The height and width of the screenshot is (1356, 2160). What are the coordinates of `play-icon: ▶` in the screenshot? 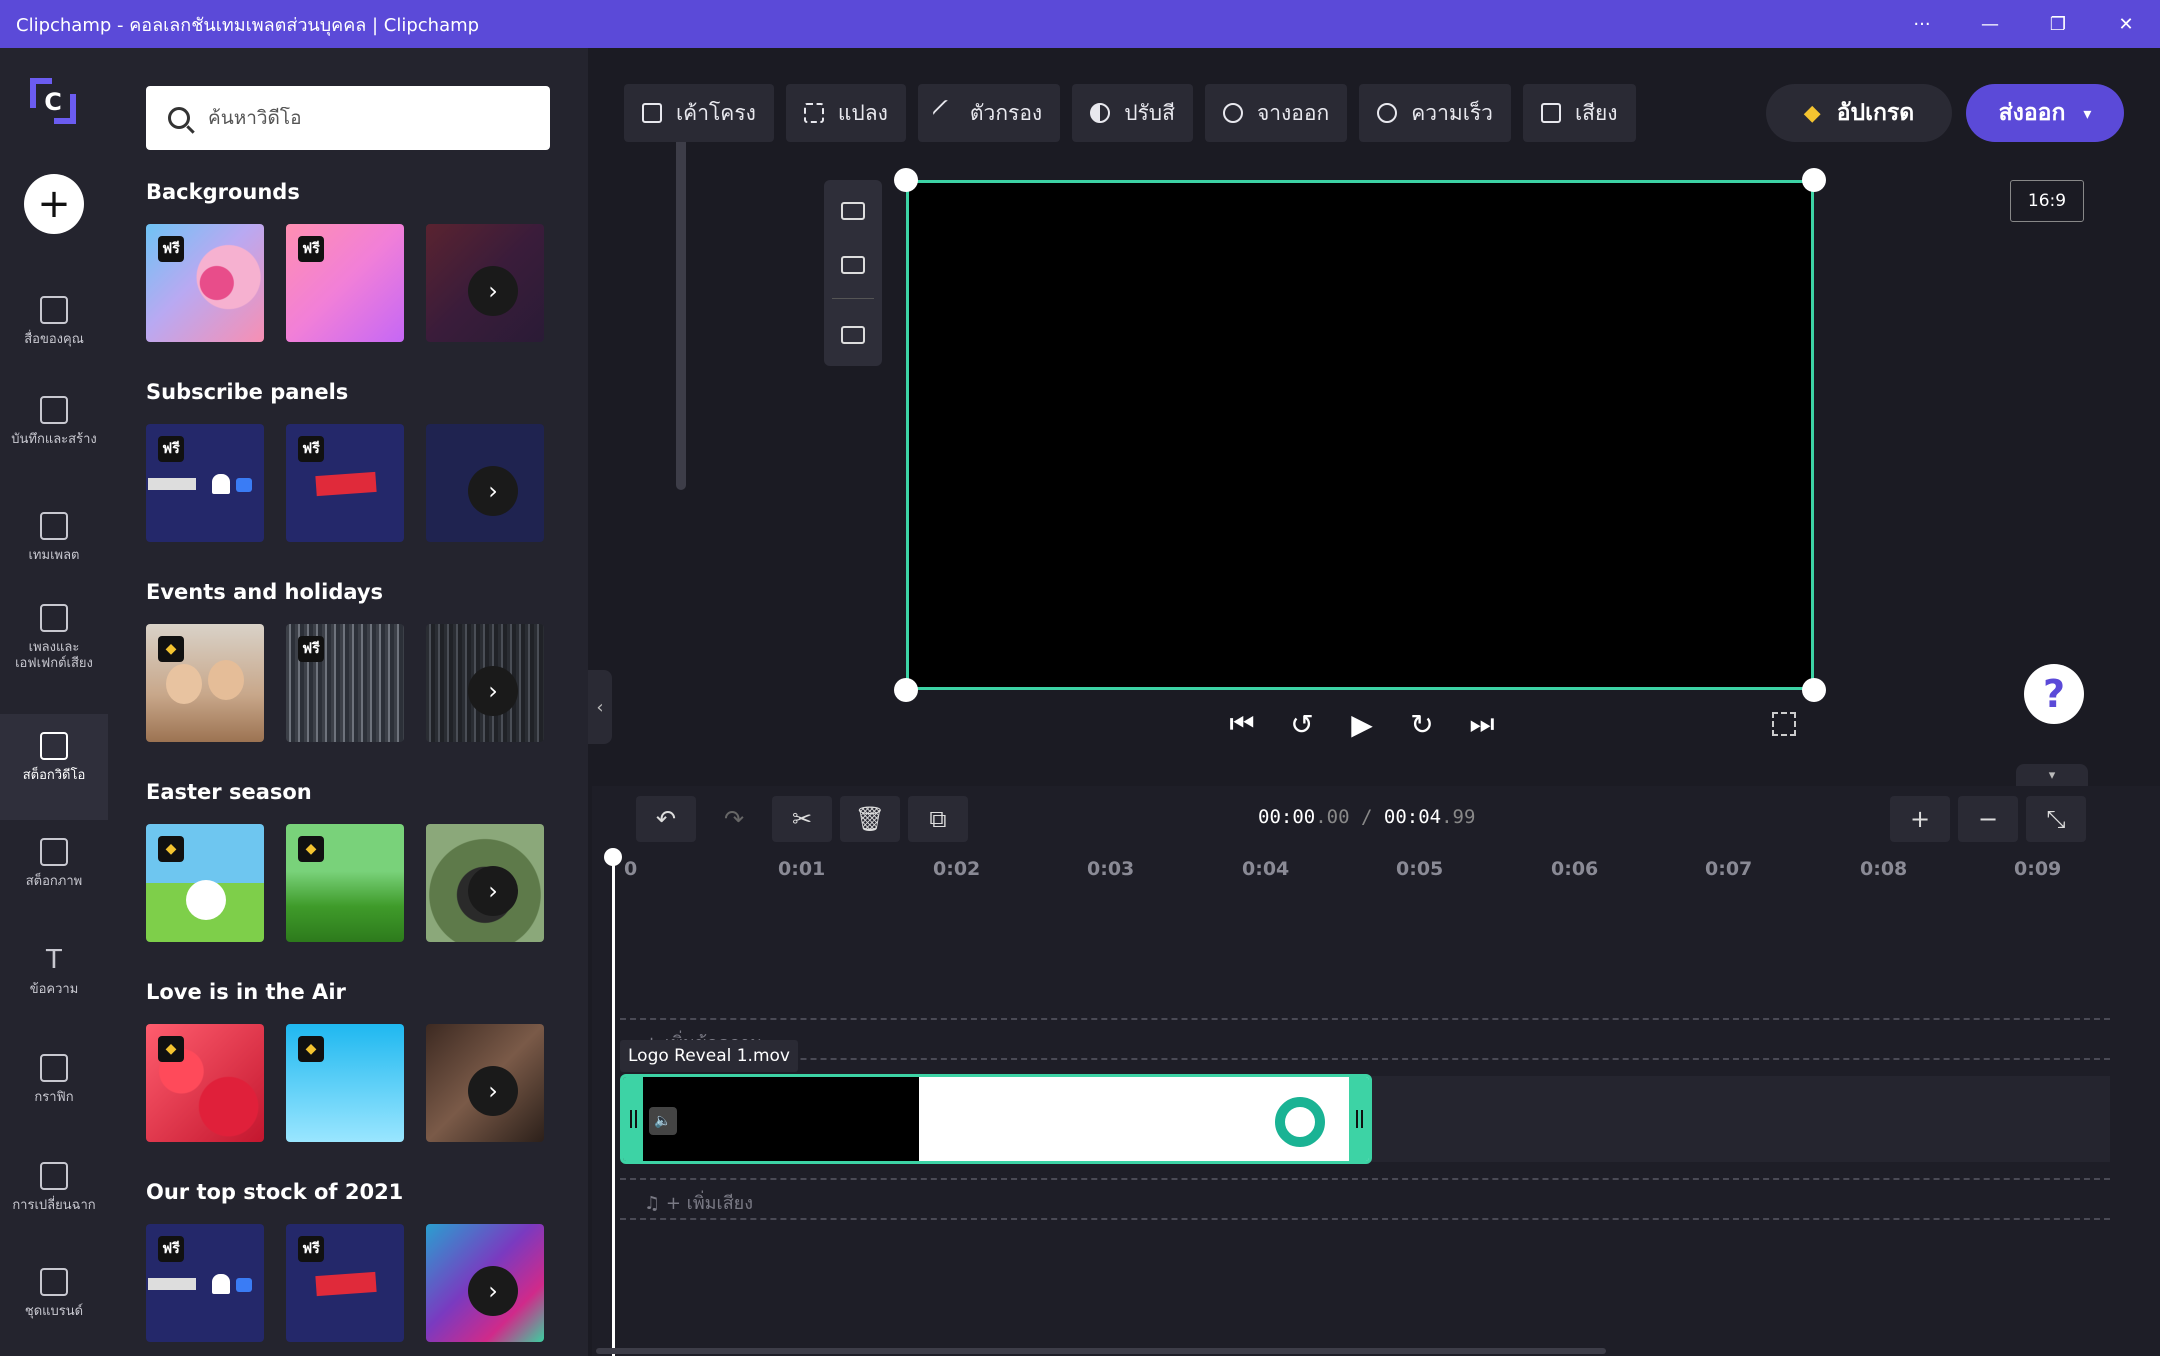 It's located at (1362, 724).